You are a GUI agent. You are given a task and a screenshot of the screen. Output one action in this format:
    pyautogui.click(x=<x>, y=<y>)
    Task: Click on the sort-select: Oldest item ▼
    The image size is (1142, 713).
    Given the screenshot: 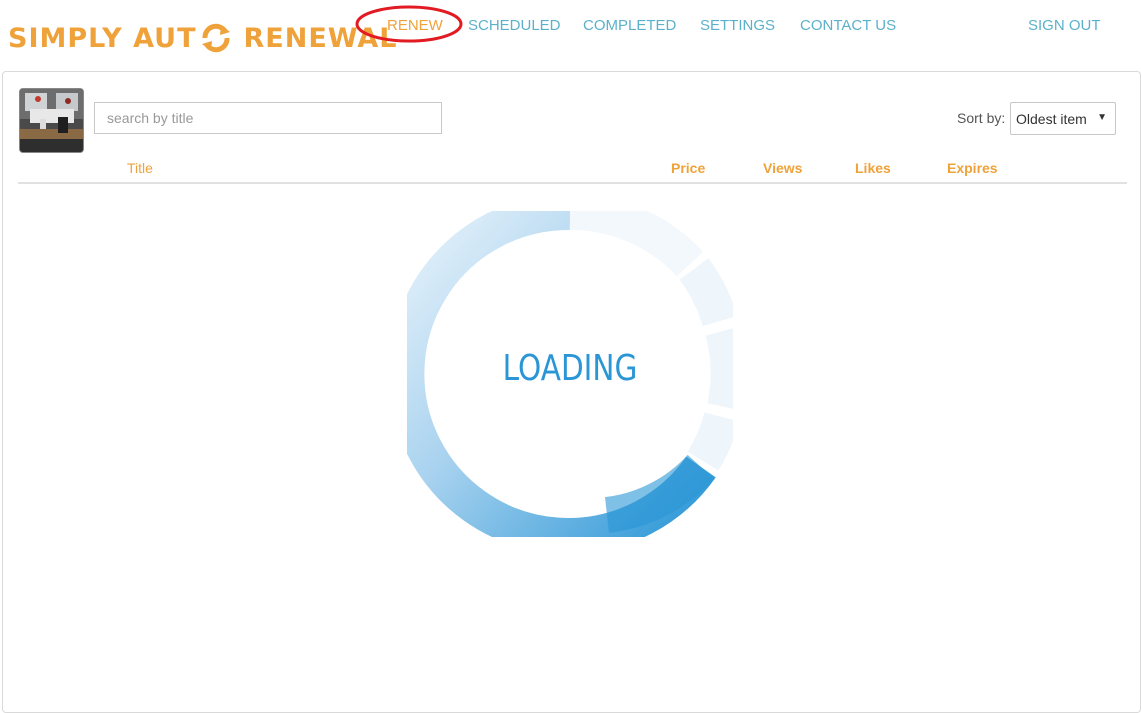 What is the action you would take?
    pyautogui.click(x=1063, y=118)
    